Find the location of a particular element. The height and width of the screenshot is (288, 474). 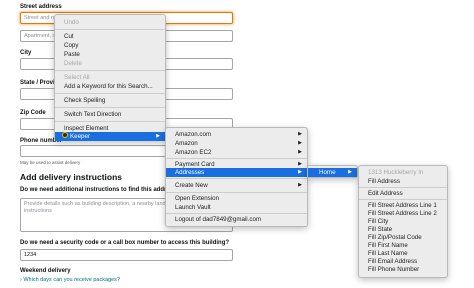

keeper-item-logout: Logout of dad7849@gmail.com is located at coordinates (236, 219).